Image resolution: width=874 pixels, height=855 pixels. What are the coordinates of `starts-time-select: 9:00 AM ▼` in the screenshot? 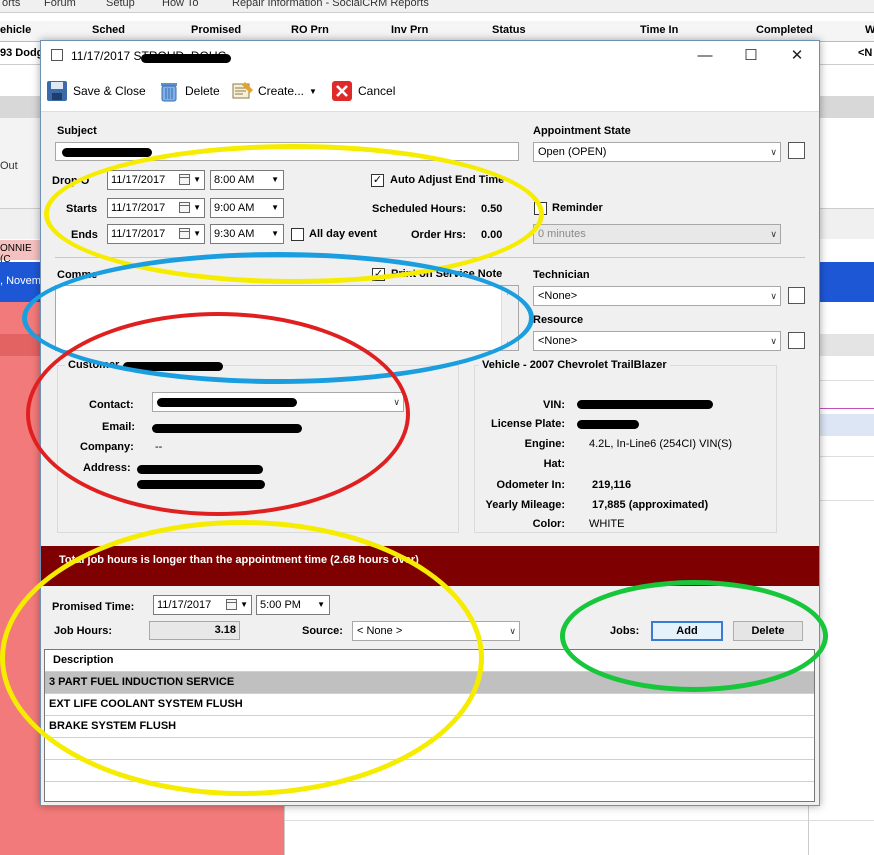 It's located at (247, 208).